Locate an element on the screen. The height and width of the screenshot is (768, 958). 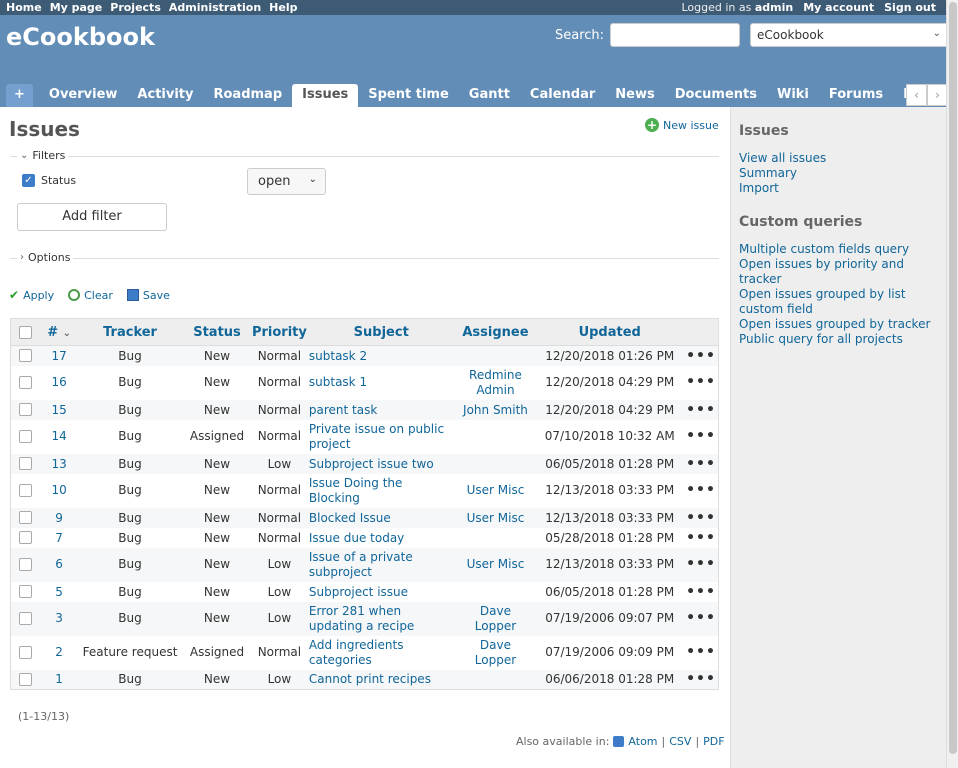
subject-value: Add ingredients categories is located at coordinates (379, 653).